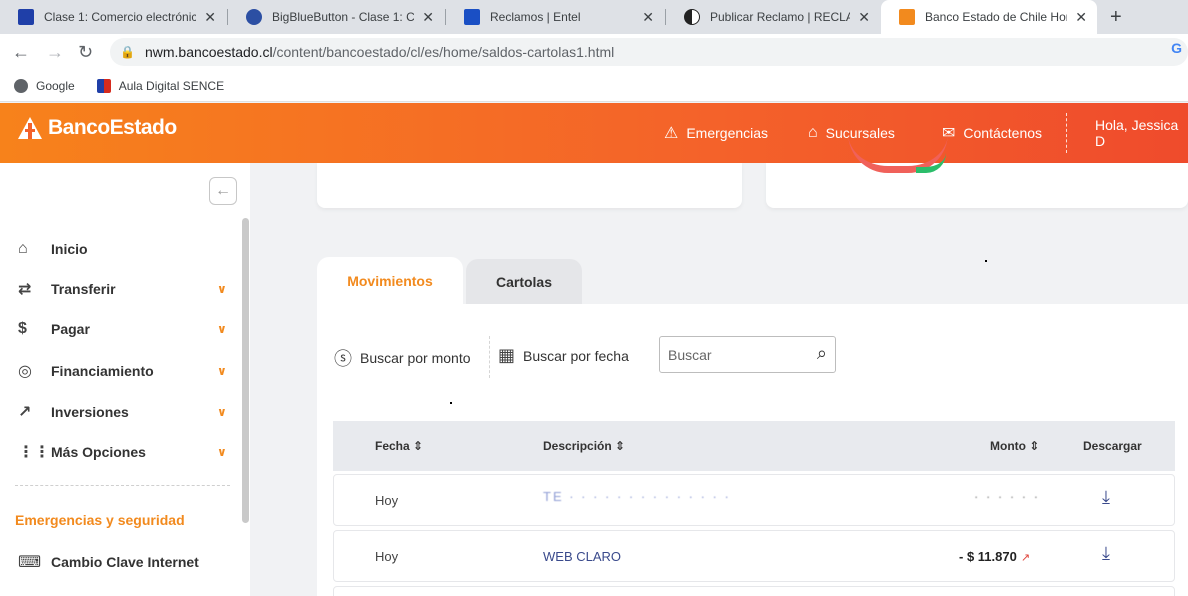  I want to click on bancoestado-logo-icon, so click(30, 128).